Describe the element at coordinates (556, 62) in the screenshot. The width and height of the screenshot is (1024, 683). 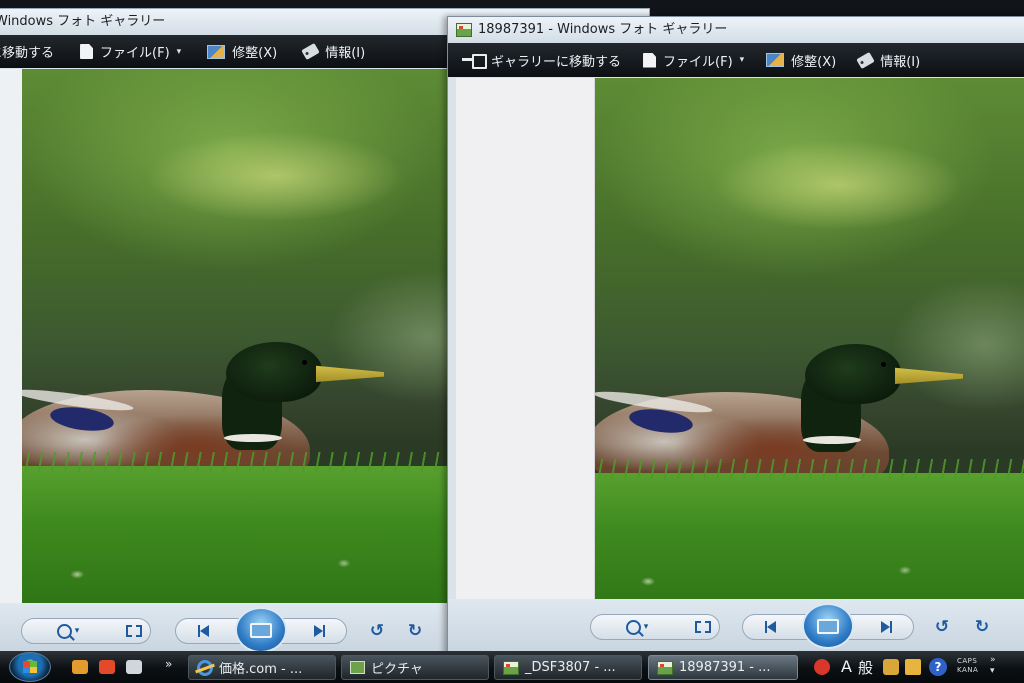
I see `move-to-gallery-label: ギャラリーに移動する` at that location.